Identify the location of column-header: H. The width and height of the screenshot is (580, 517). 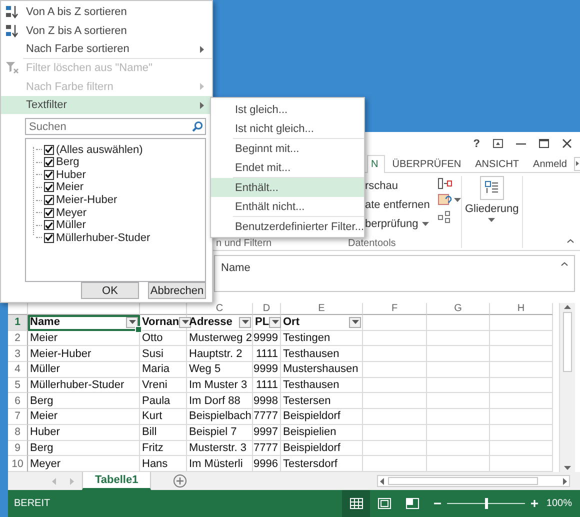
(521, 309).